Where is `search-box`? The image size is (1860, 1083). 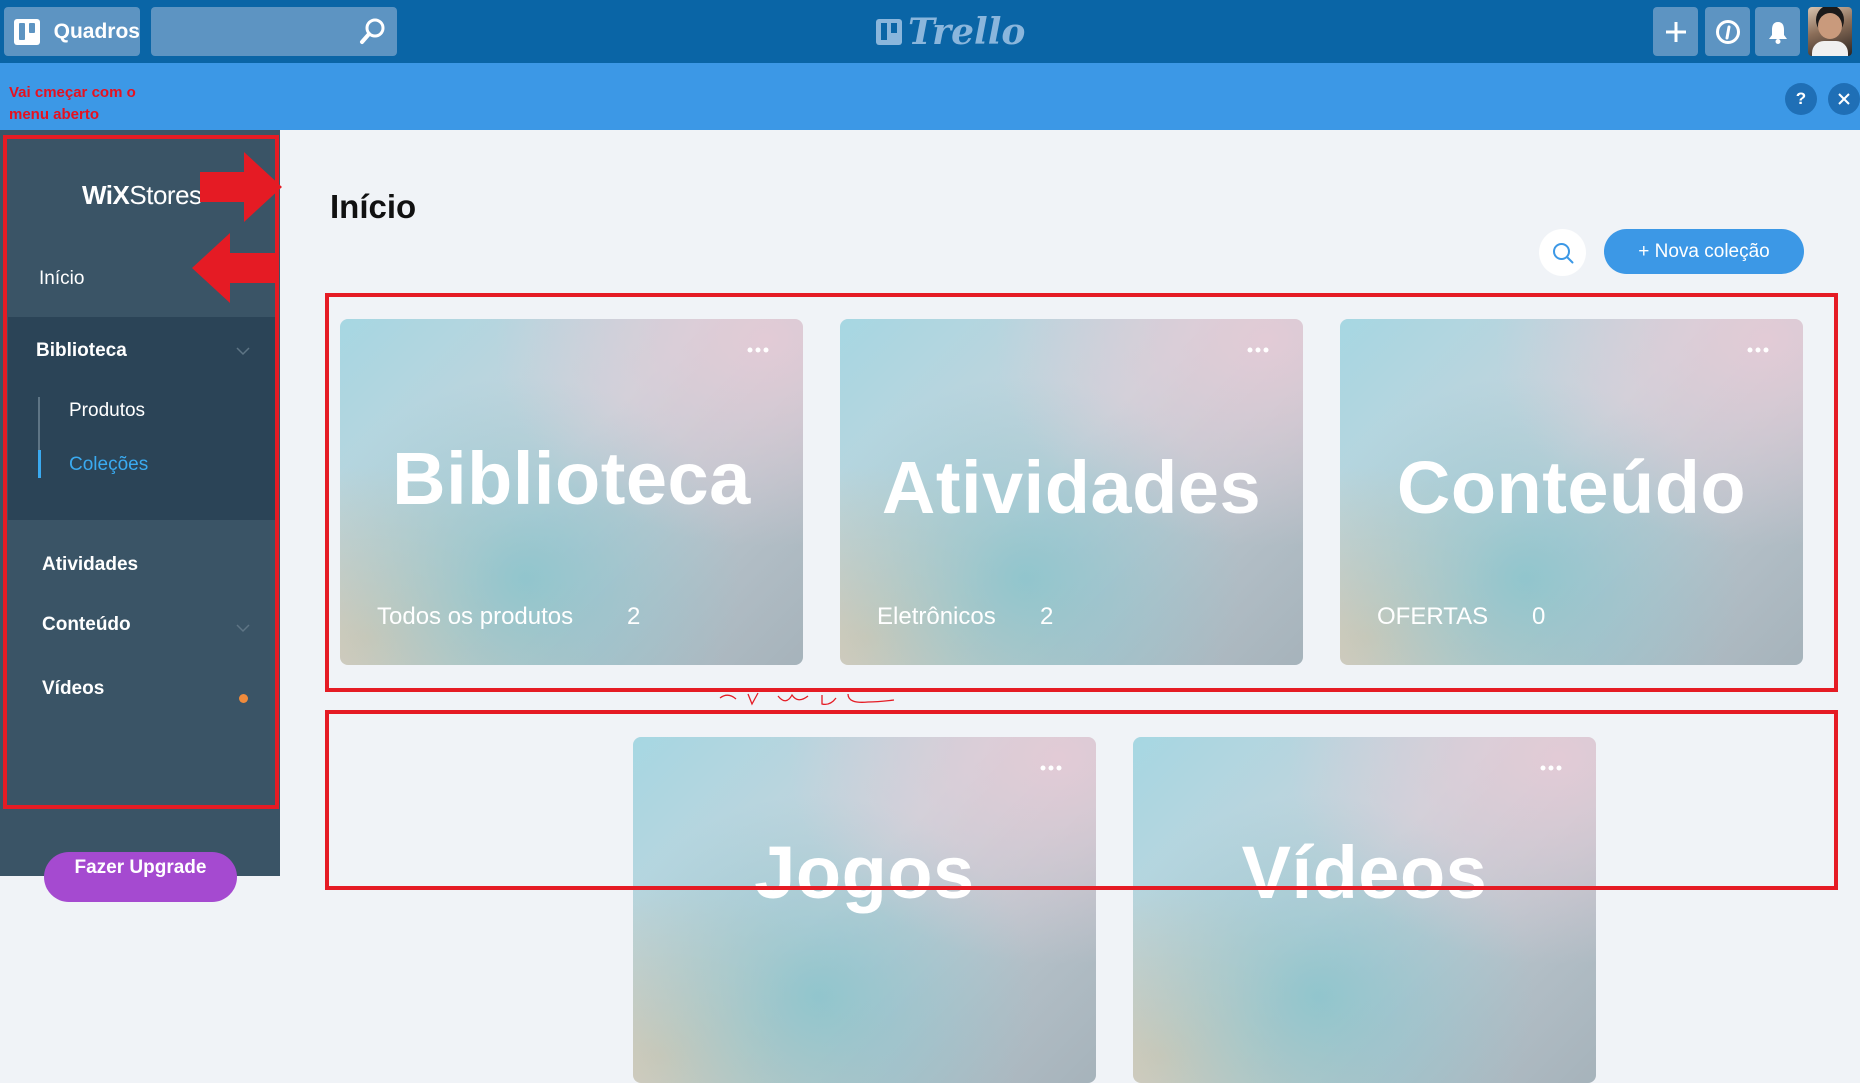 search-box is located at coordinates (274, 31).